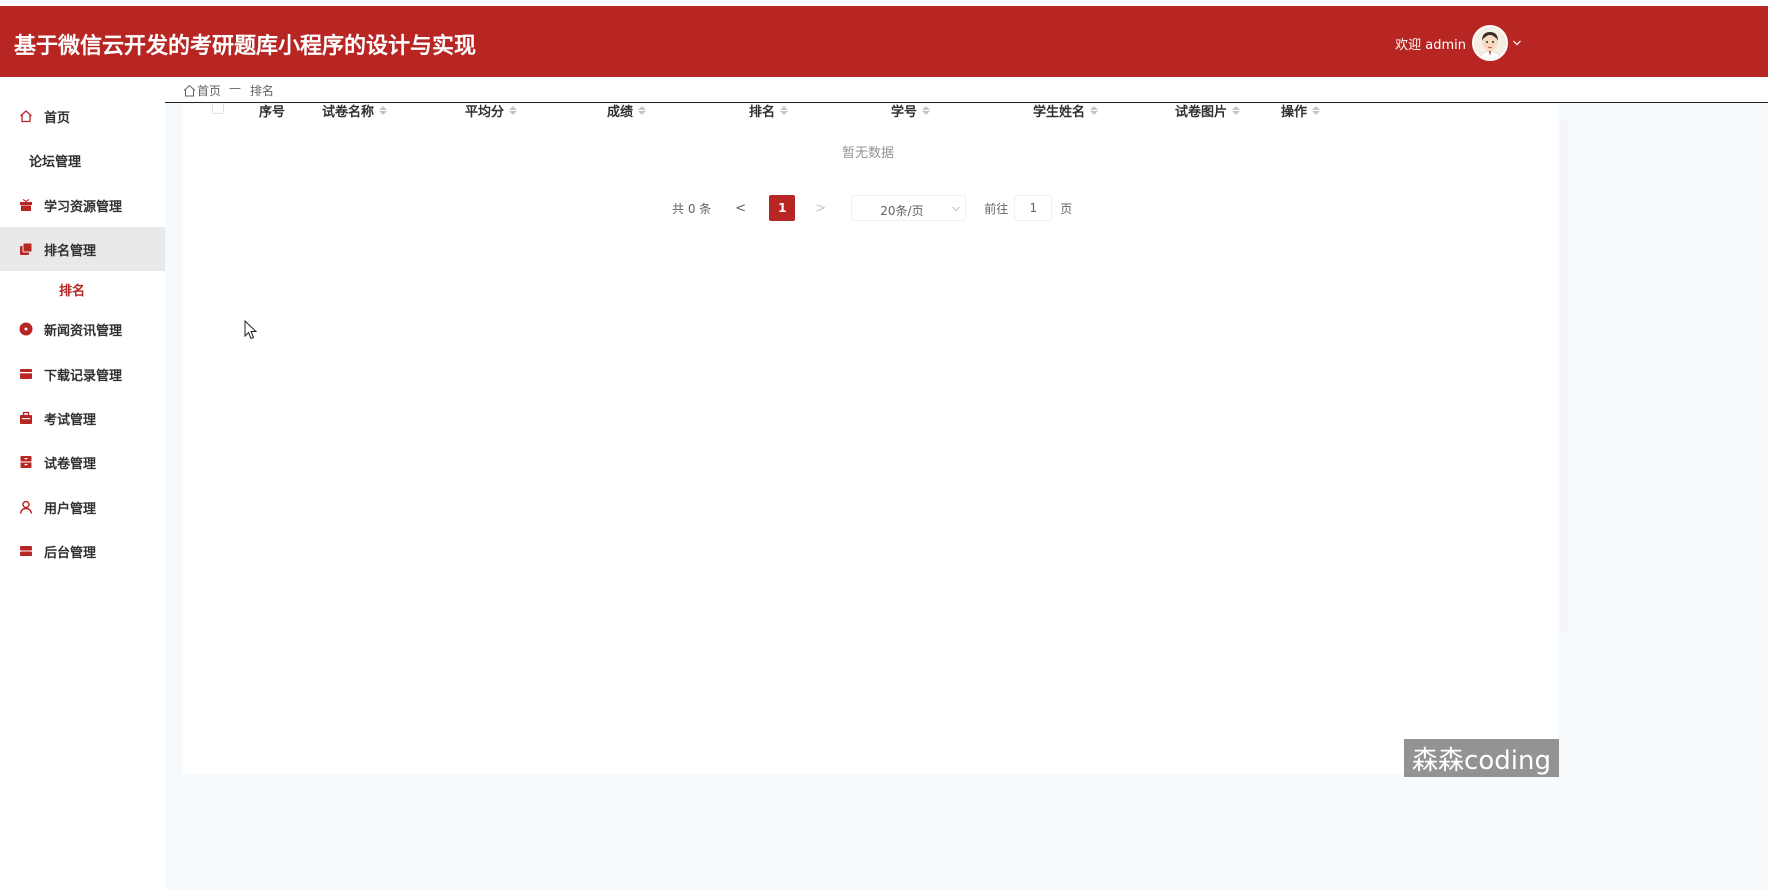 Image resolution: width=1768 pixels, height=890 pixels. Describe the element at coordinates (70, 553) in the screenshot. I see `sidebar-item-label: 后台管理` at that location.